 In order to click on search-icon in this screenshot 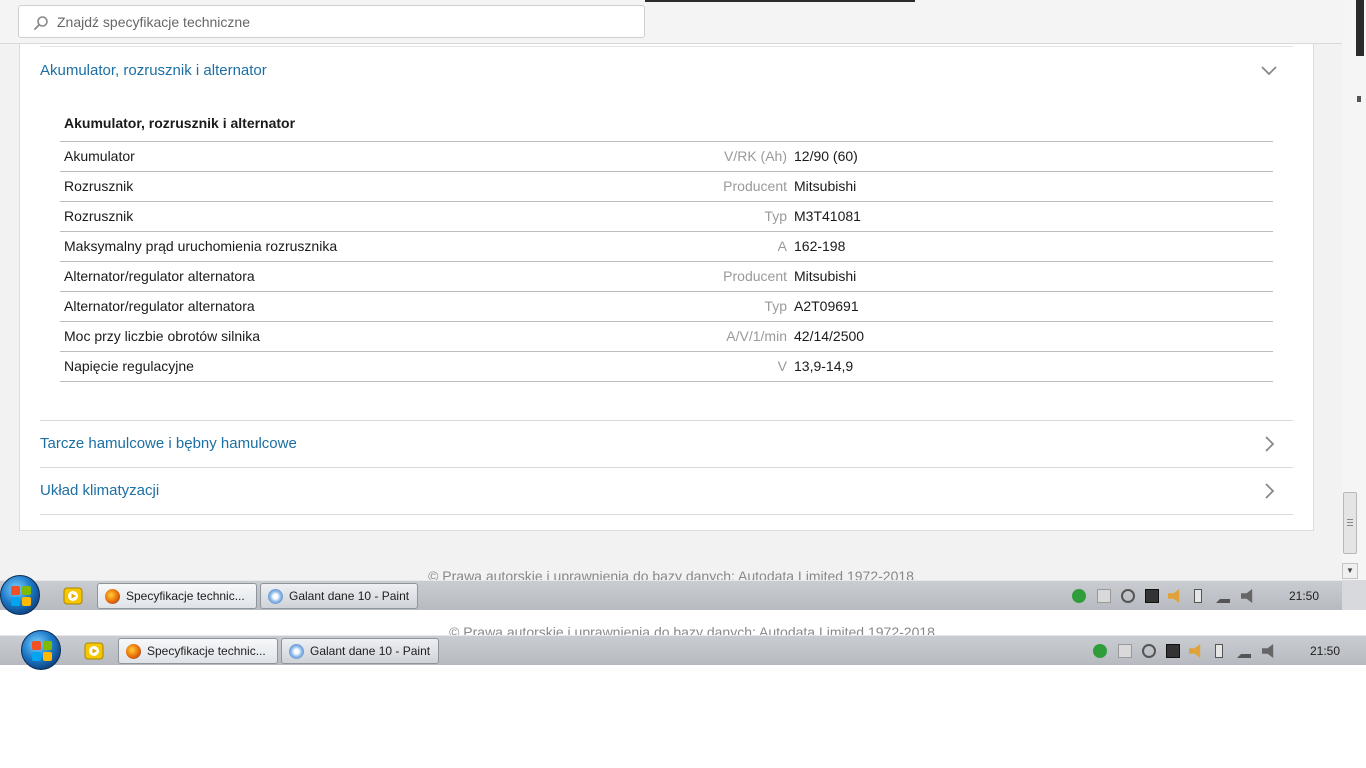, I will do `click(41, 23)`.